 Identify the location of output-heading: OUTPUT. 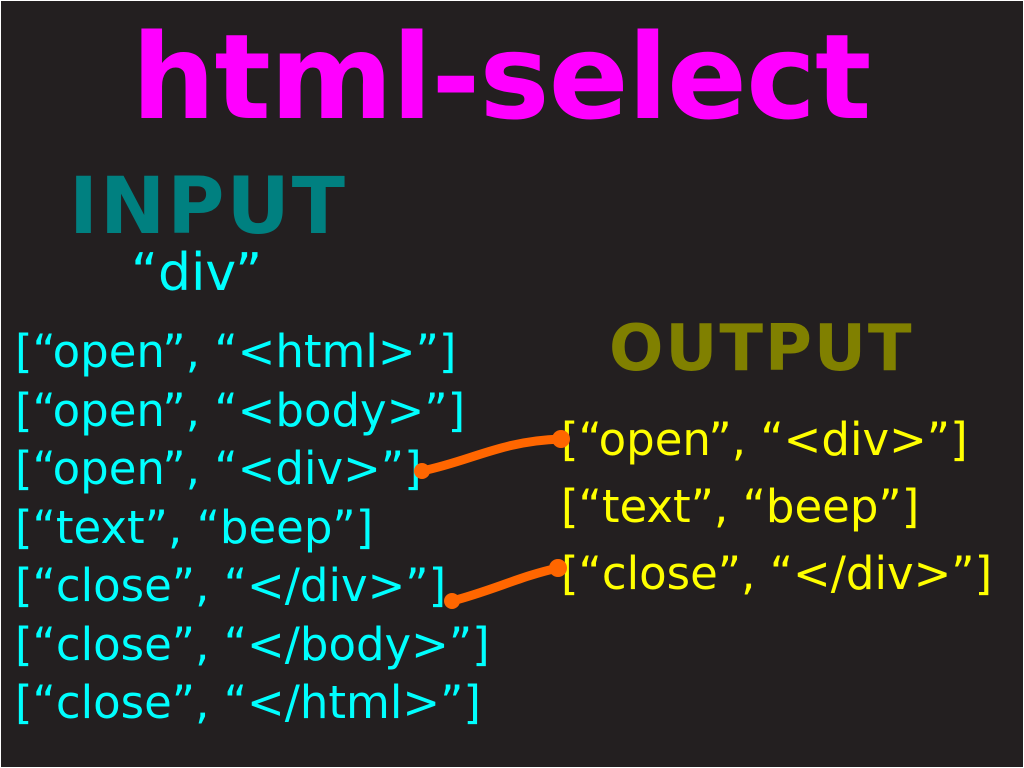
(761, 349).